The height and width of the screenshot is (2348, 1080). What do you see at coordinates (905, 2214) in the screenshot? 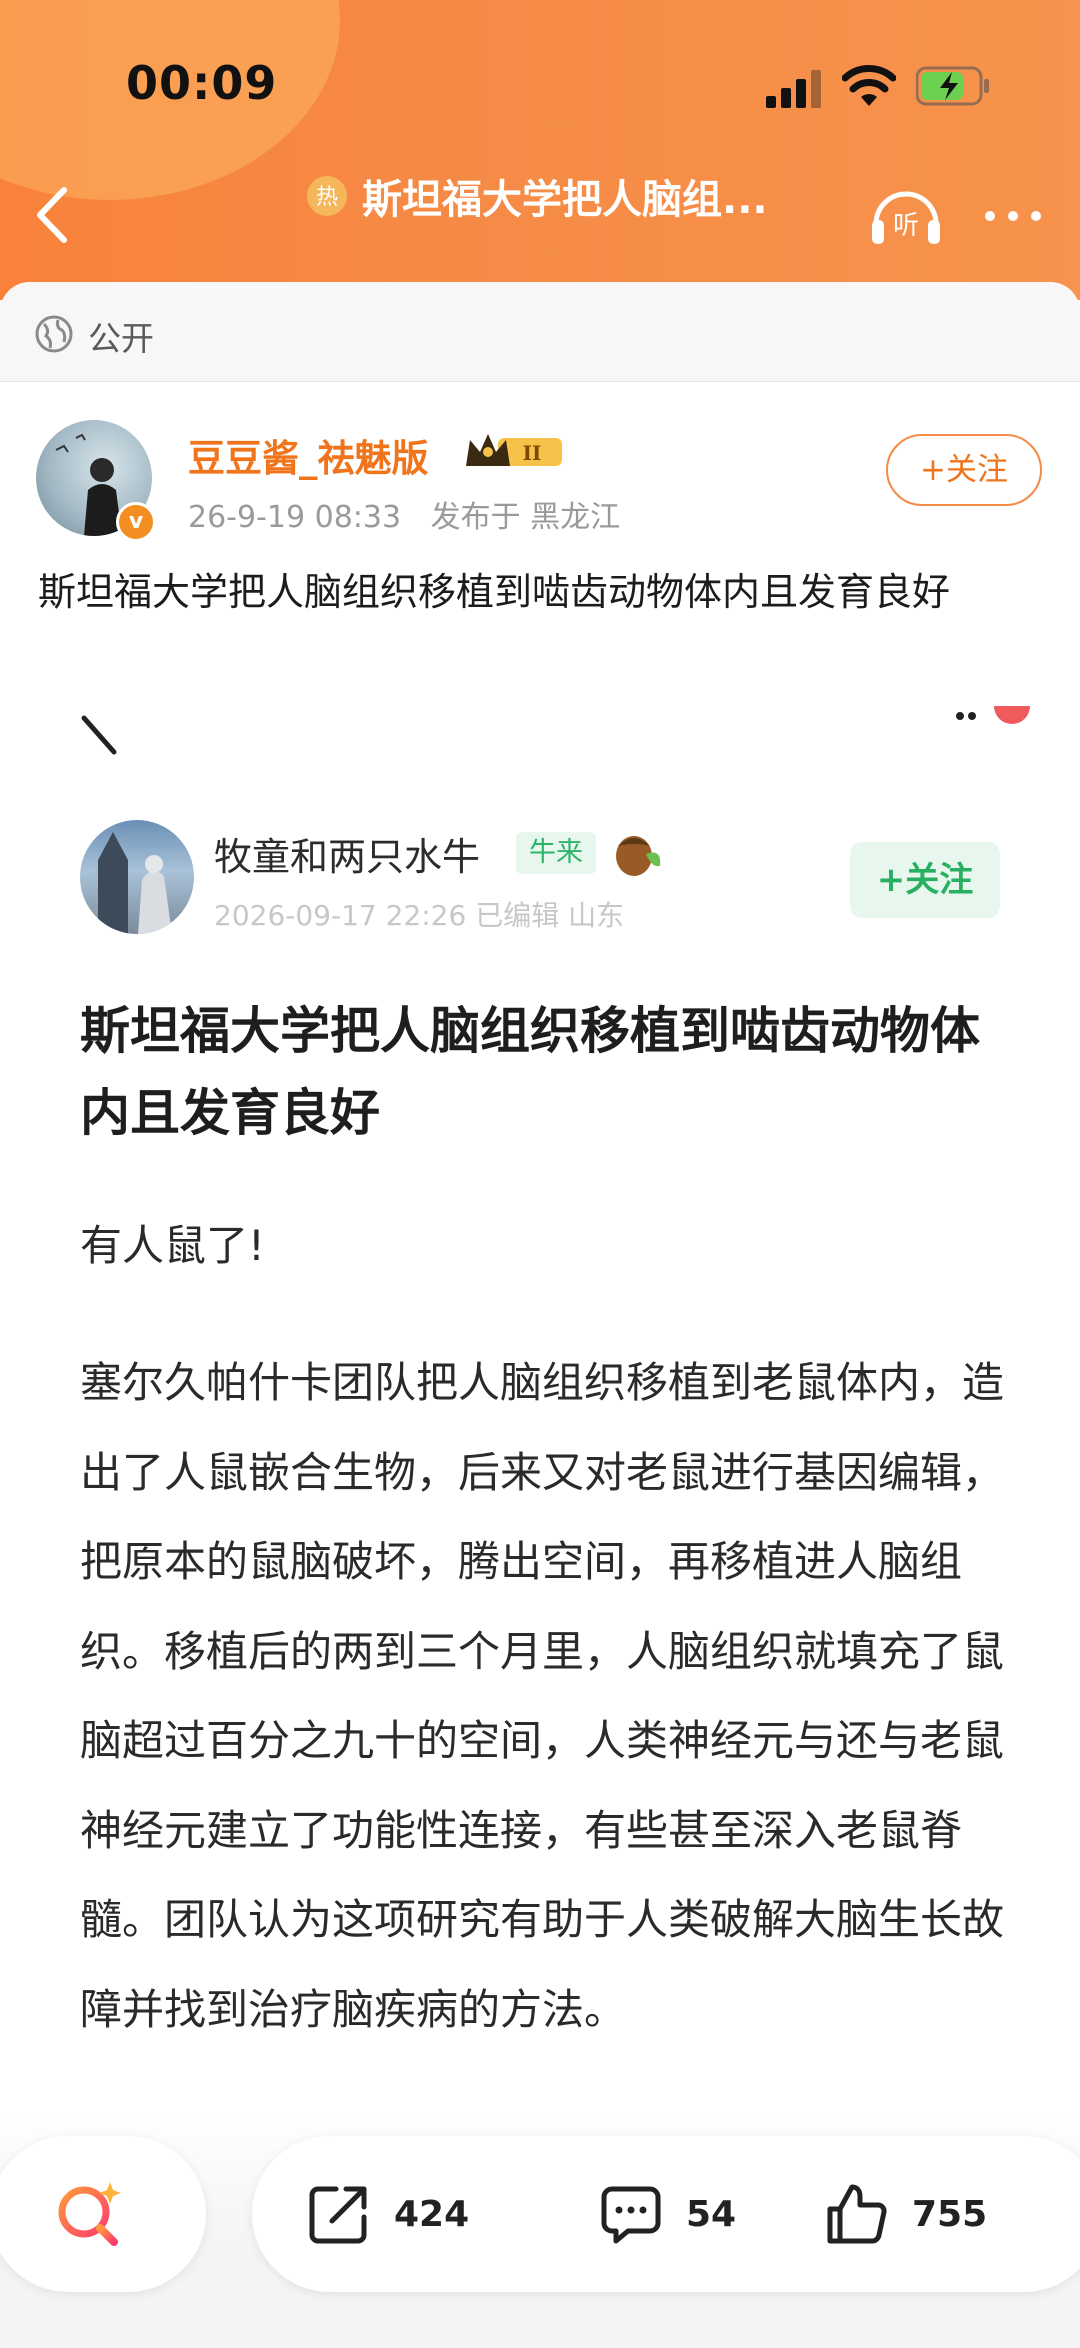
I see `like-button: 755` at bounding box center [905, 2214].